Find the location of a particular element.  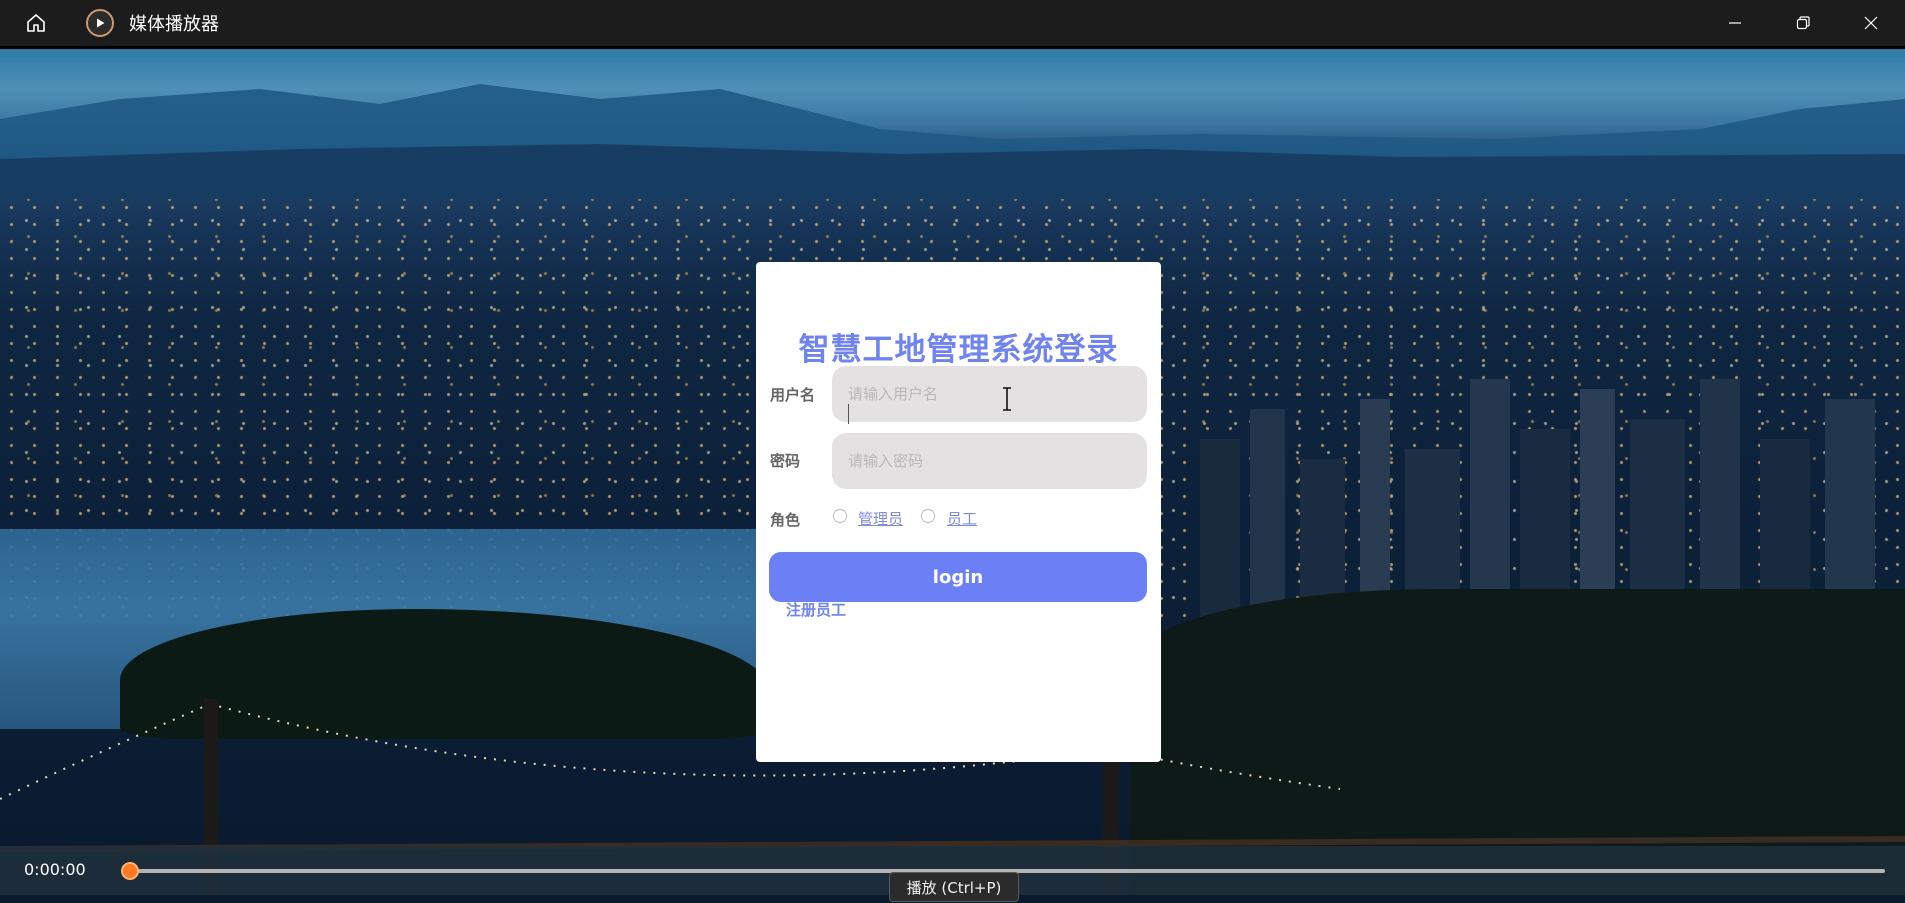

close-button is located at coordinates (1871, 23).